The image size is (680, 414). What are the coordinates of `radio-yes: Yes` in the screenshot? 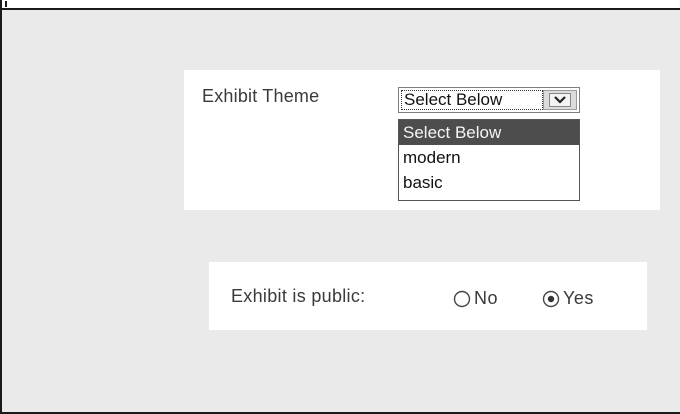 It's located at (568, 298).